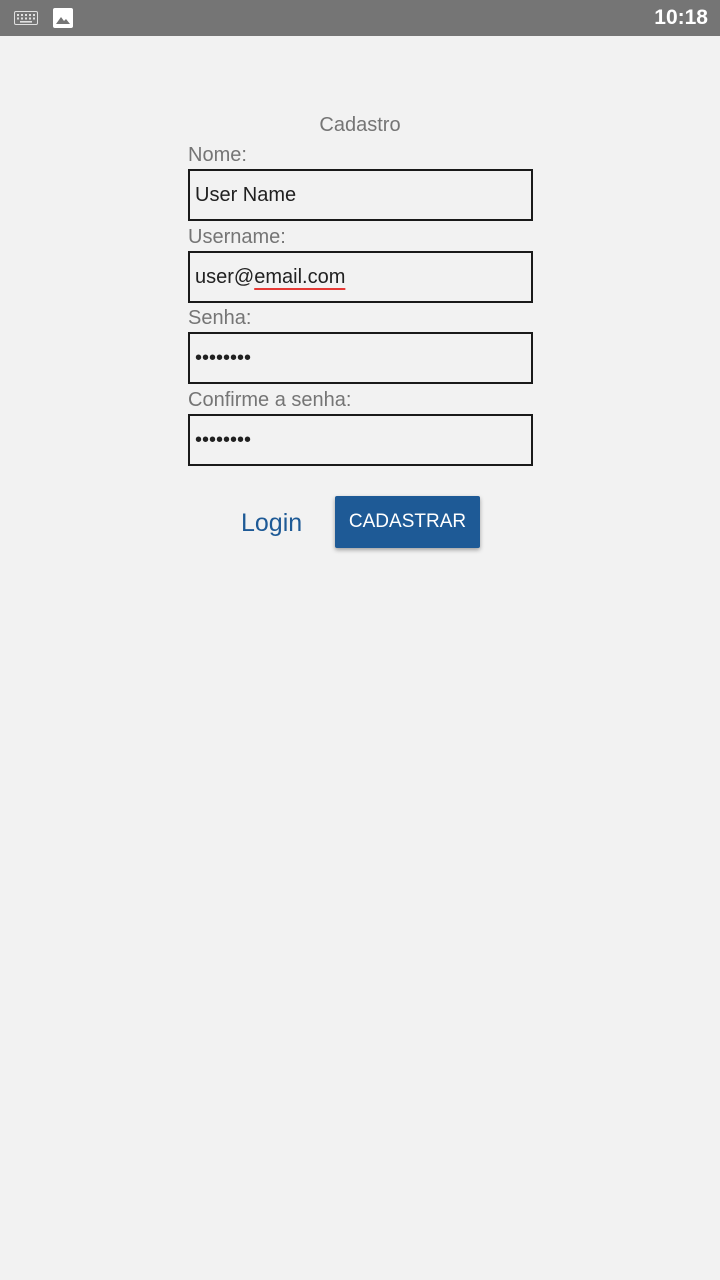 The width and height of the screenshot is (720, 1280). Describe the element at coordinates (270, 400) in the screenshot. I see `confirme-label: Confirme a senha:` at that location.